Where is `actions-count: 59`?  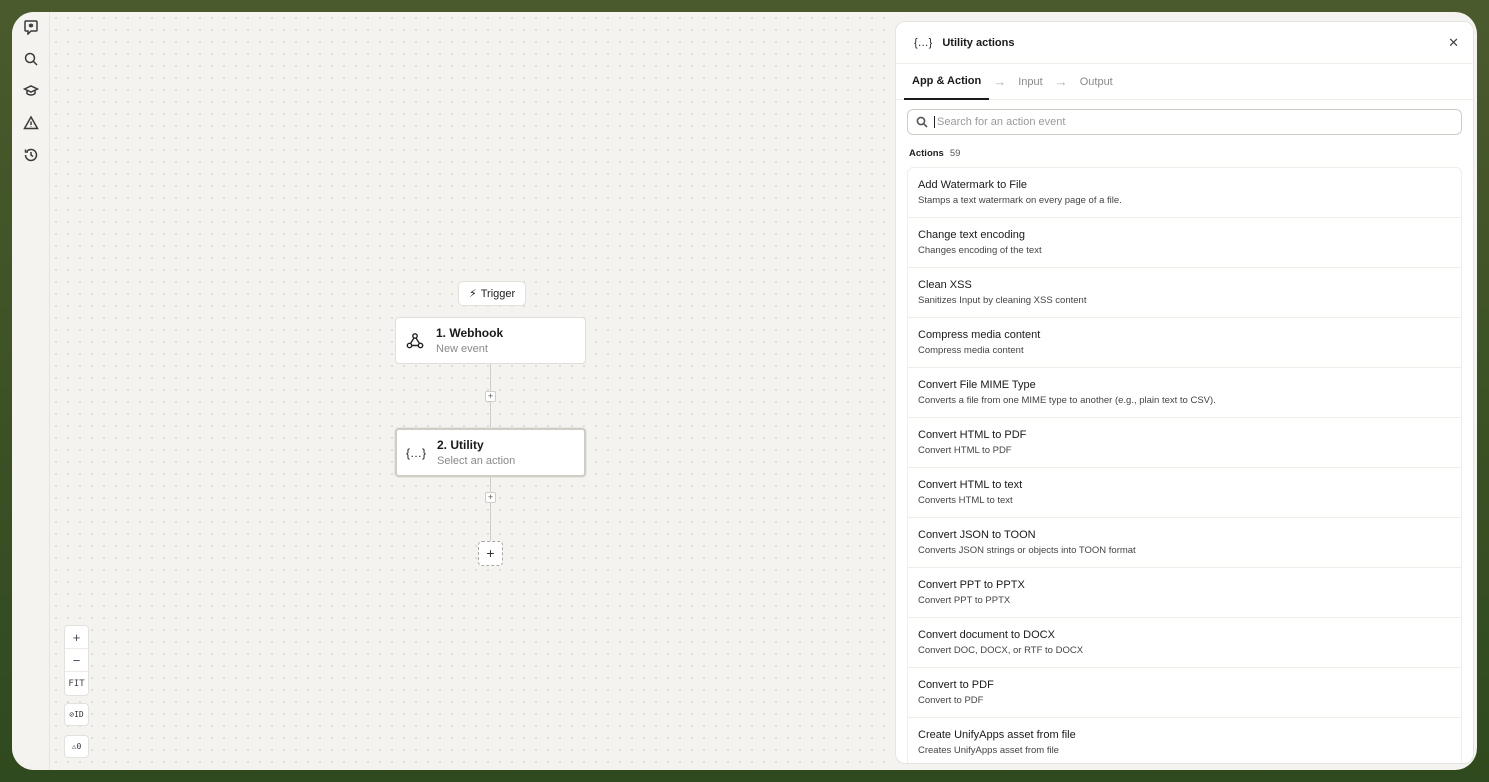 actions-count: 59 is located at coordinates (955, 153).